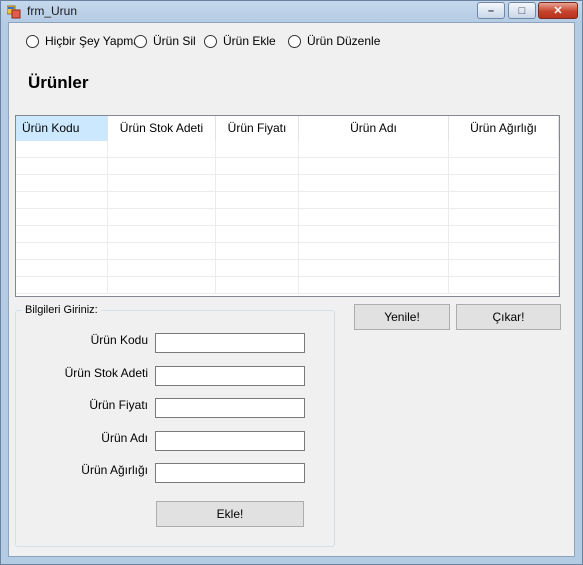 The height and width of the screenshot is (565, 583). What do you see at coordinates (52, 11) in the screenshot?
I see `window-title: frm_Urun` at bounding box center [52, 11].